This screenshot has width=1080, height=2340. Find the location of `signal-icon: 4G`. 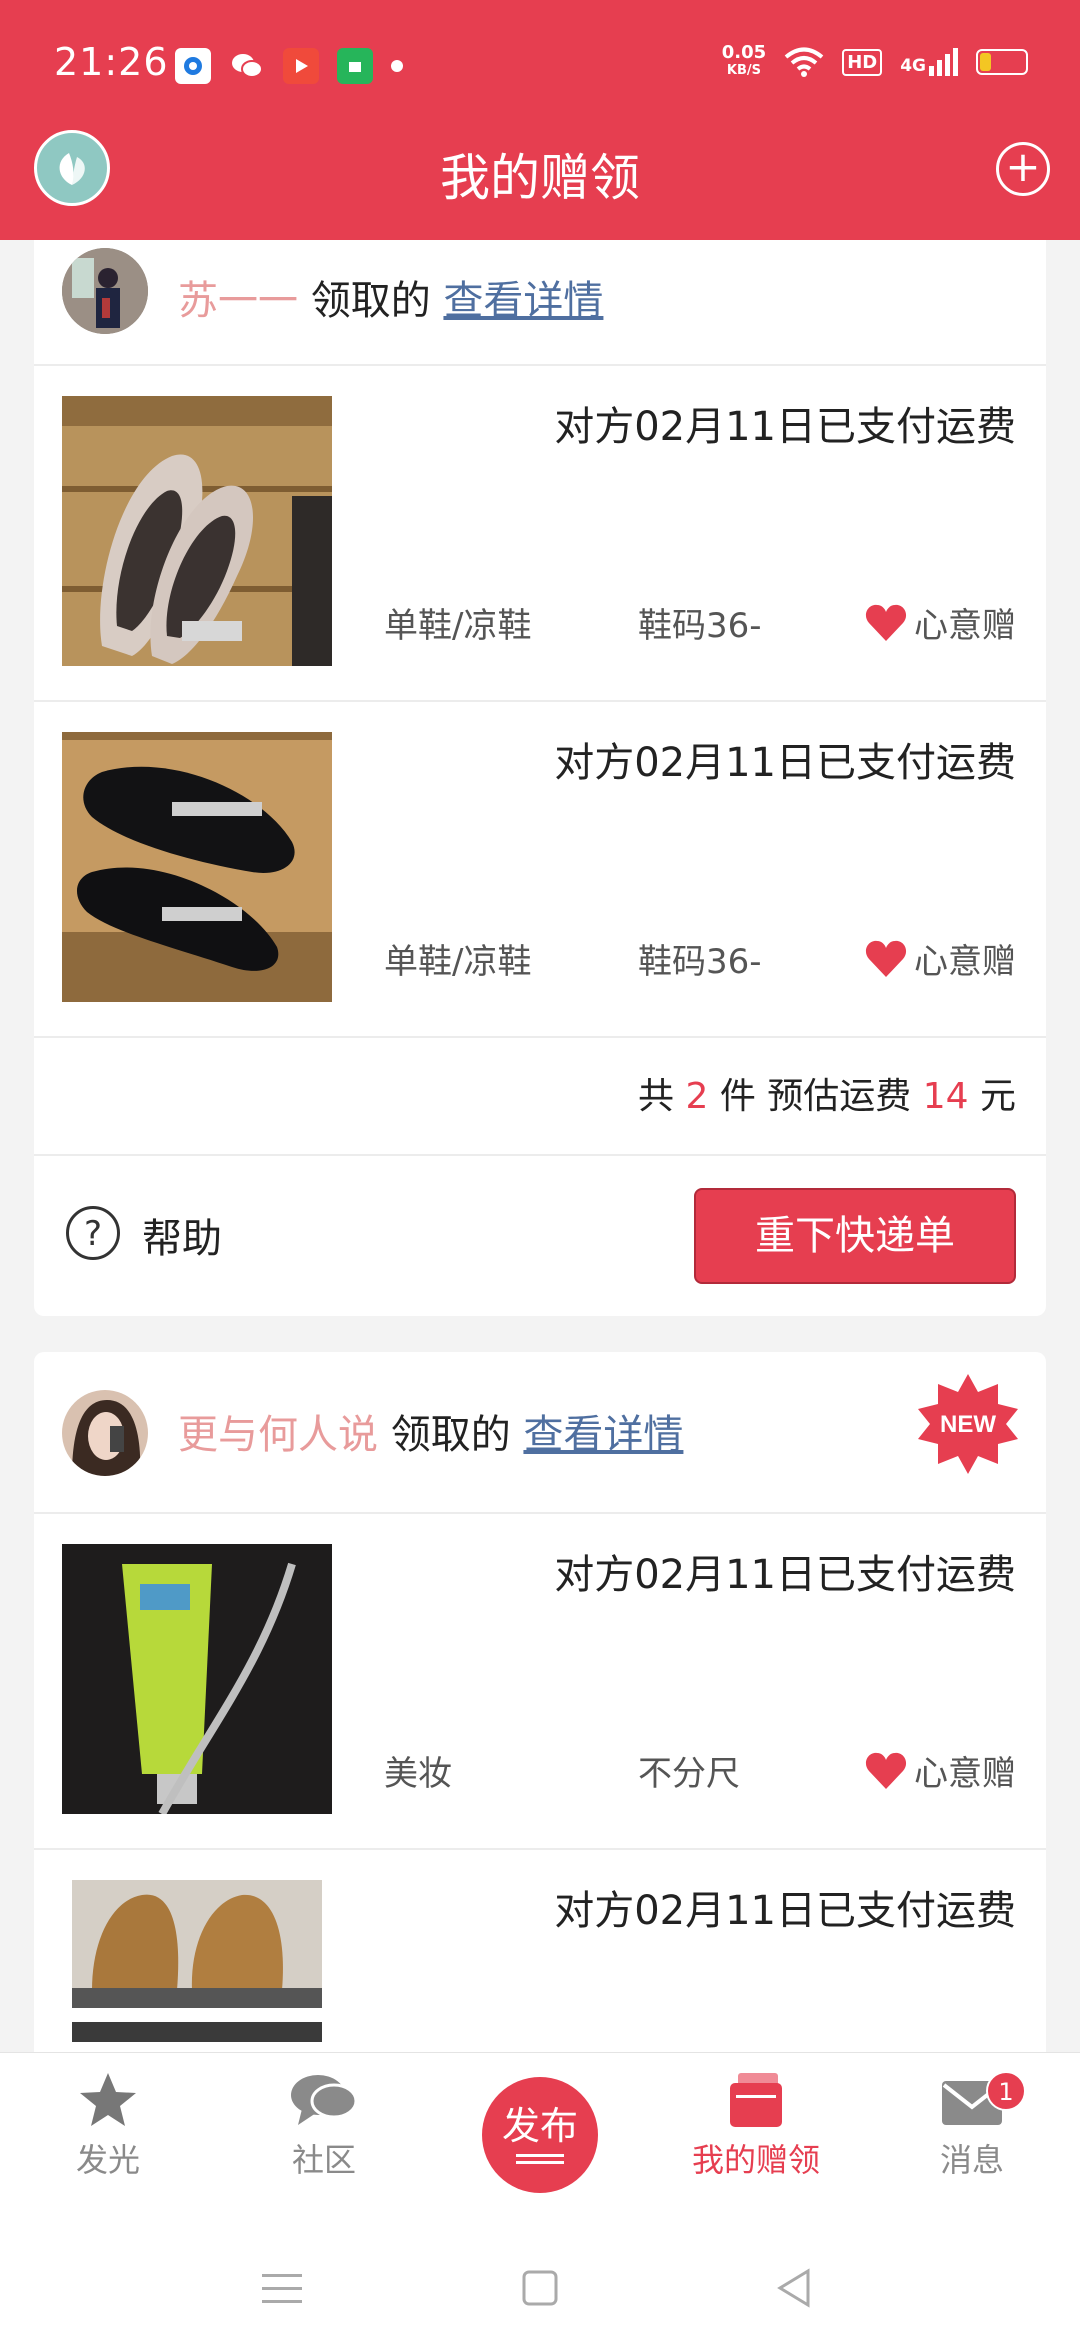

signal-icon: 4G is located at coordinates (929, 62).